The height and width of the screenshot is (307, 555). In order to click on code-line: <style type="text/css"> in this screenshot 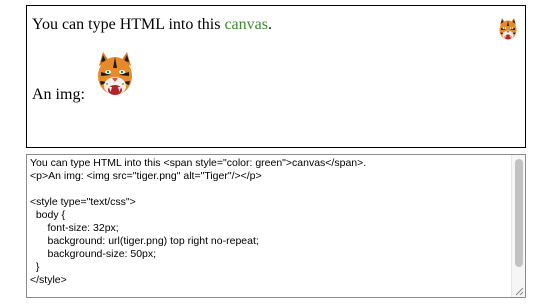, I will do `click(83, 202)`.